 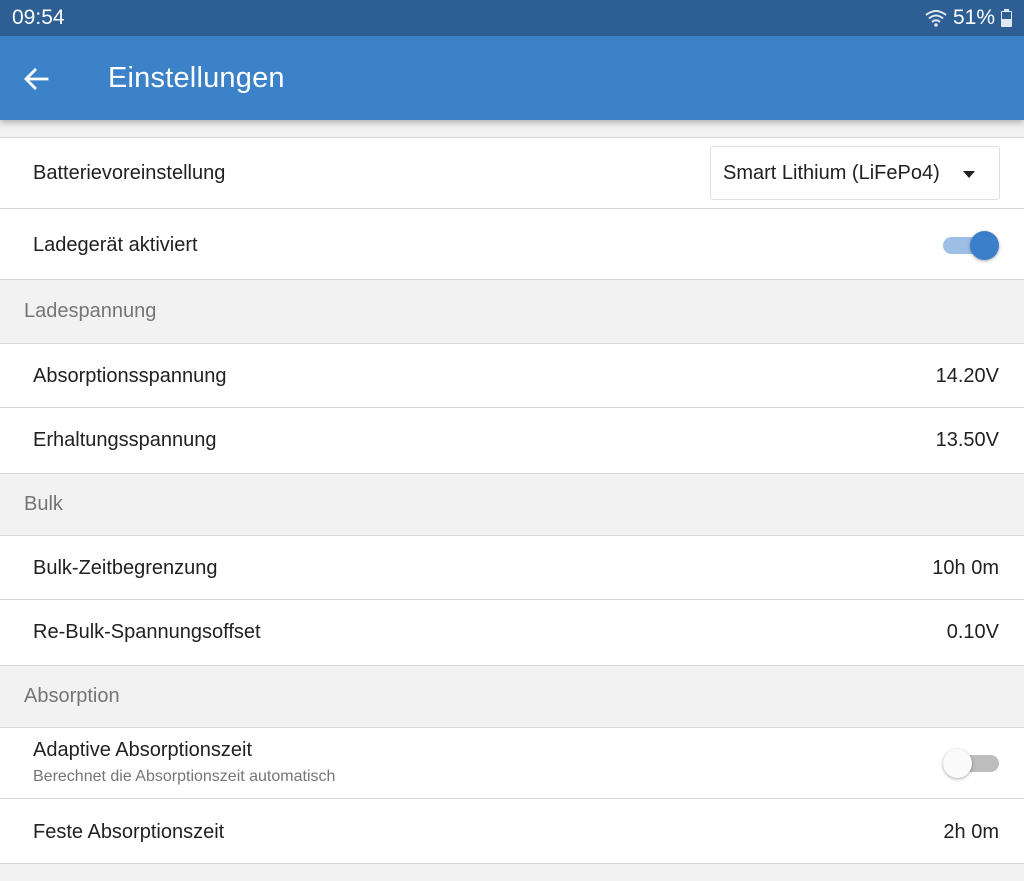 I want to click on status-icons: 51%, so click(x=968, y=18).